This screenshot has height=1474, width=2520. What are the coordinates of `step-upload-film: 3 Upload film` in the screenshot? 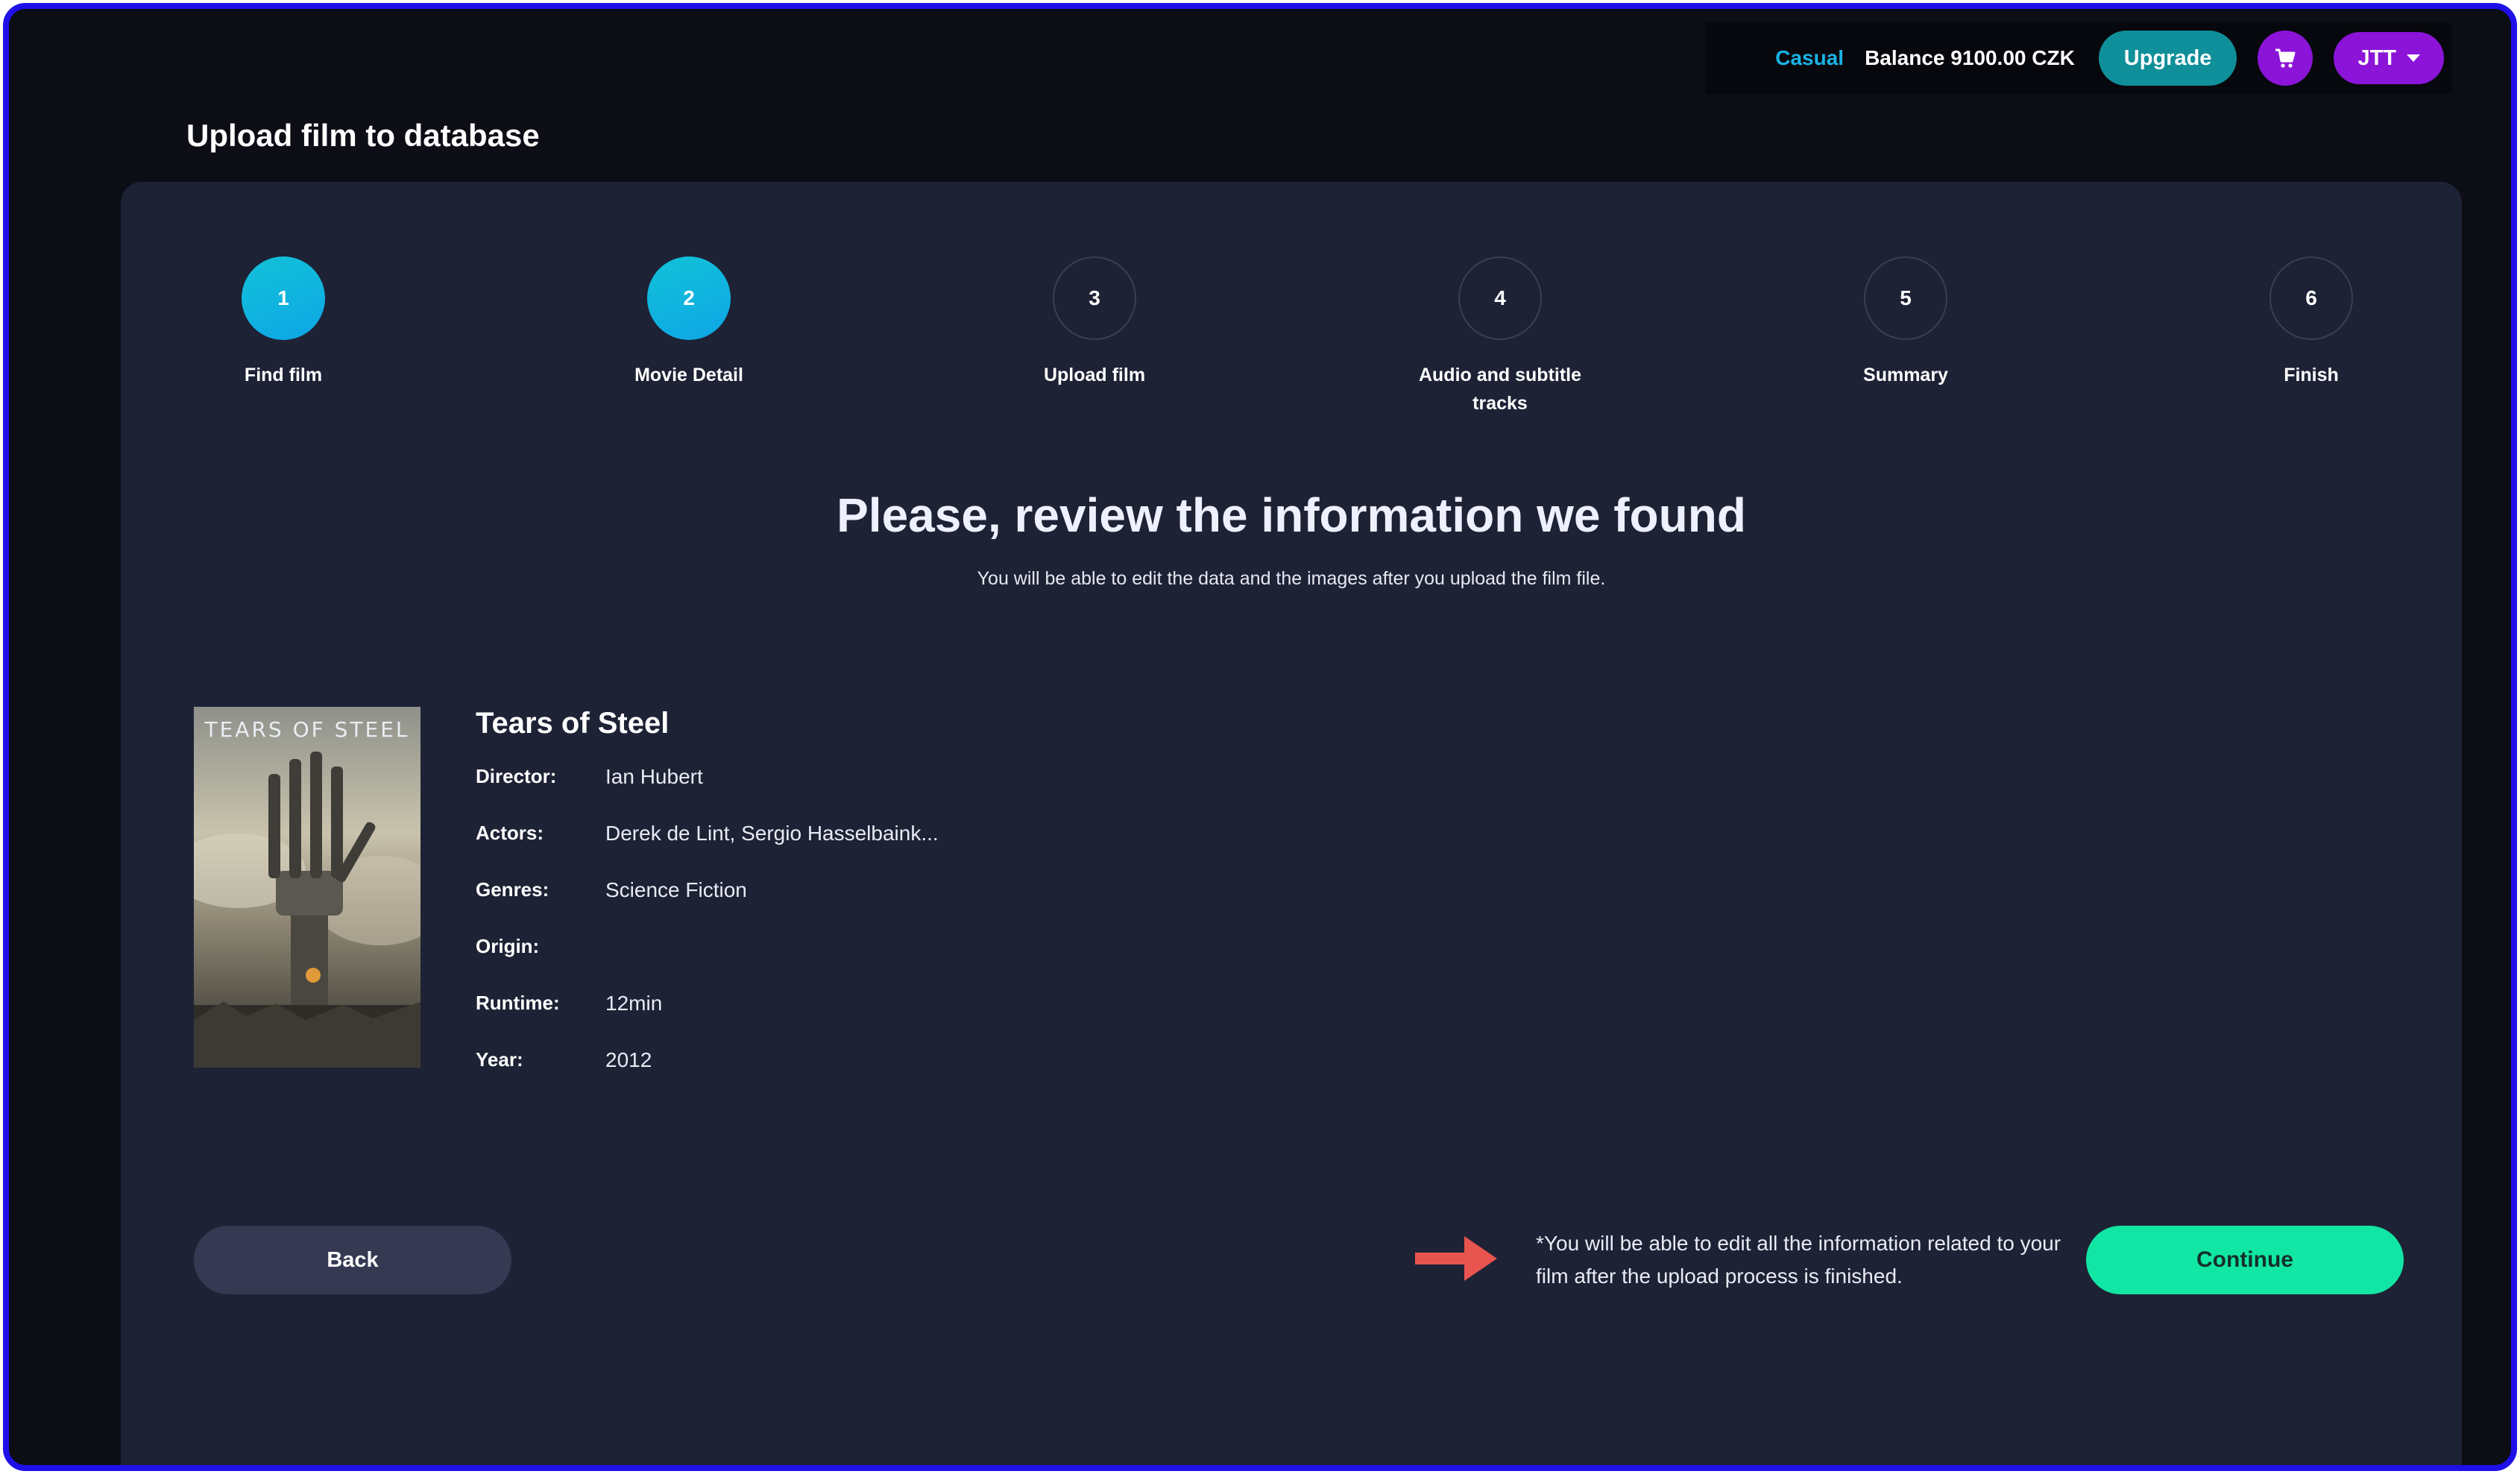 It's located at (1094, 322).